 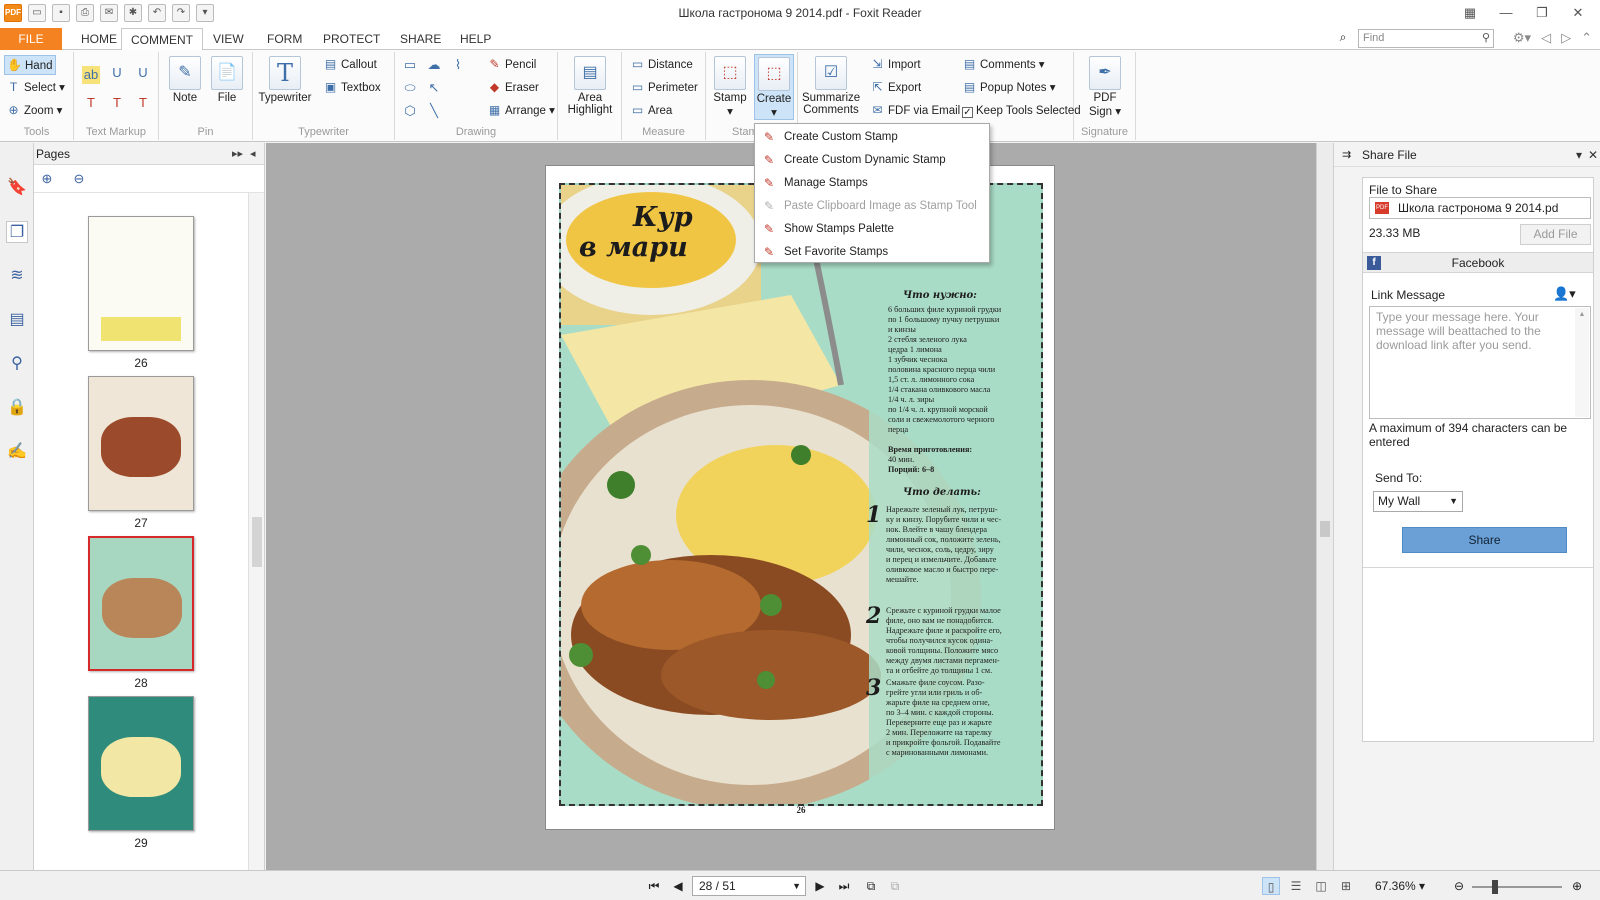 What do you see at coordinates (85, 13) in the screenshot?
I see `print-icon: ⎙` at bounding box center [85, 13].